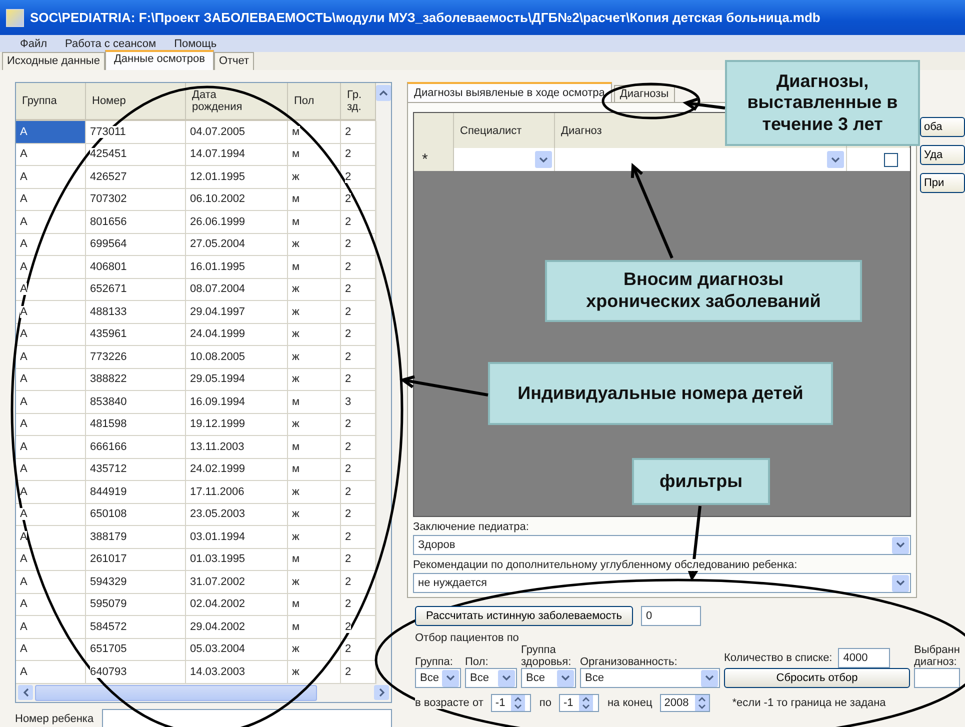 The height and width of the screenshot is (727, 965). I want to click on input-field: 4000, so click(864, 658).